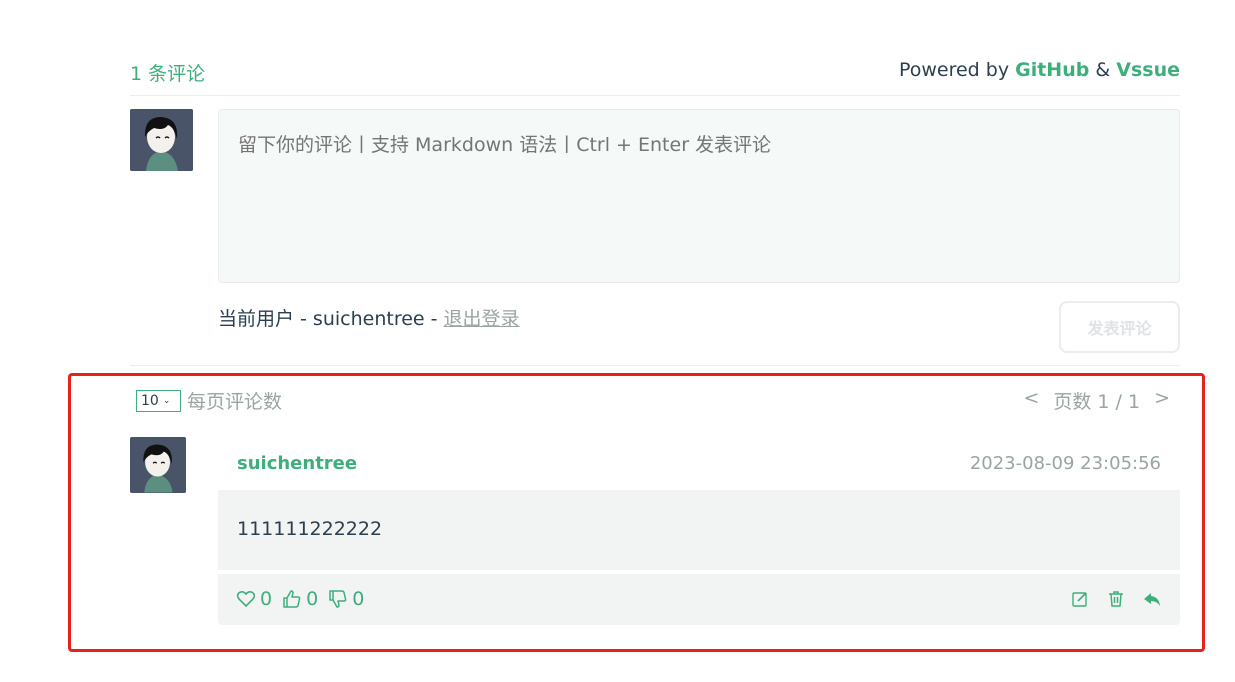 The image size is (1235, 682). I want to click on divider, so click(655, 365).